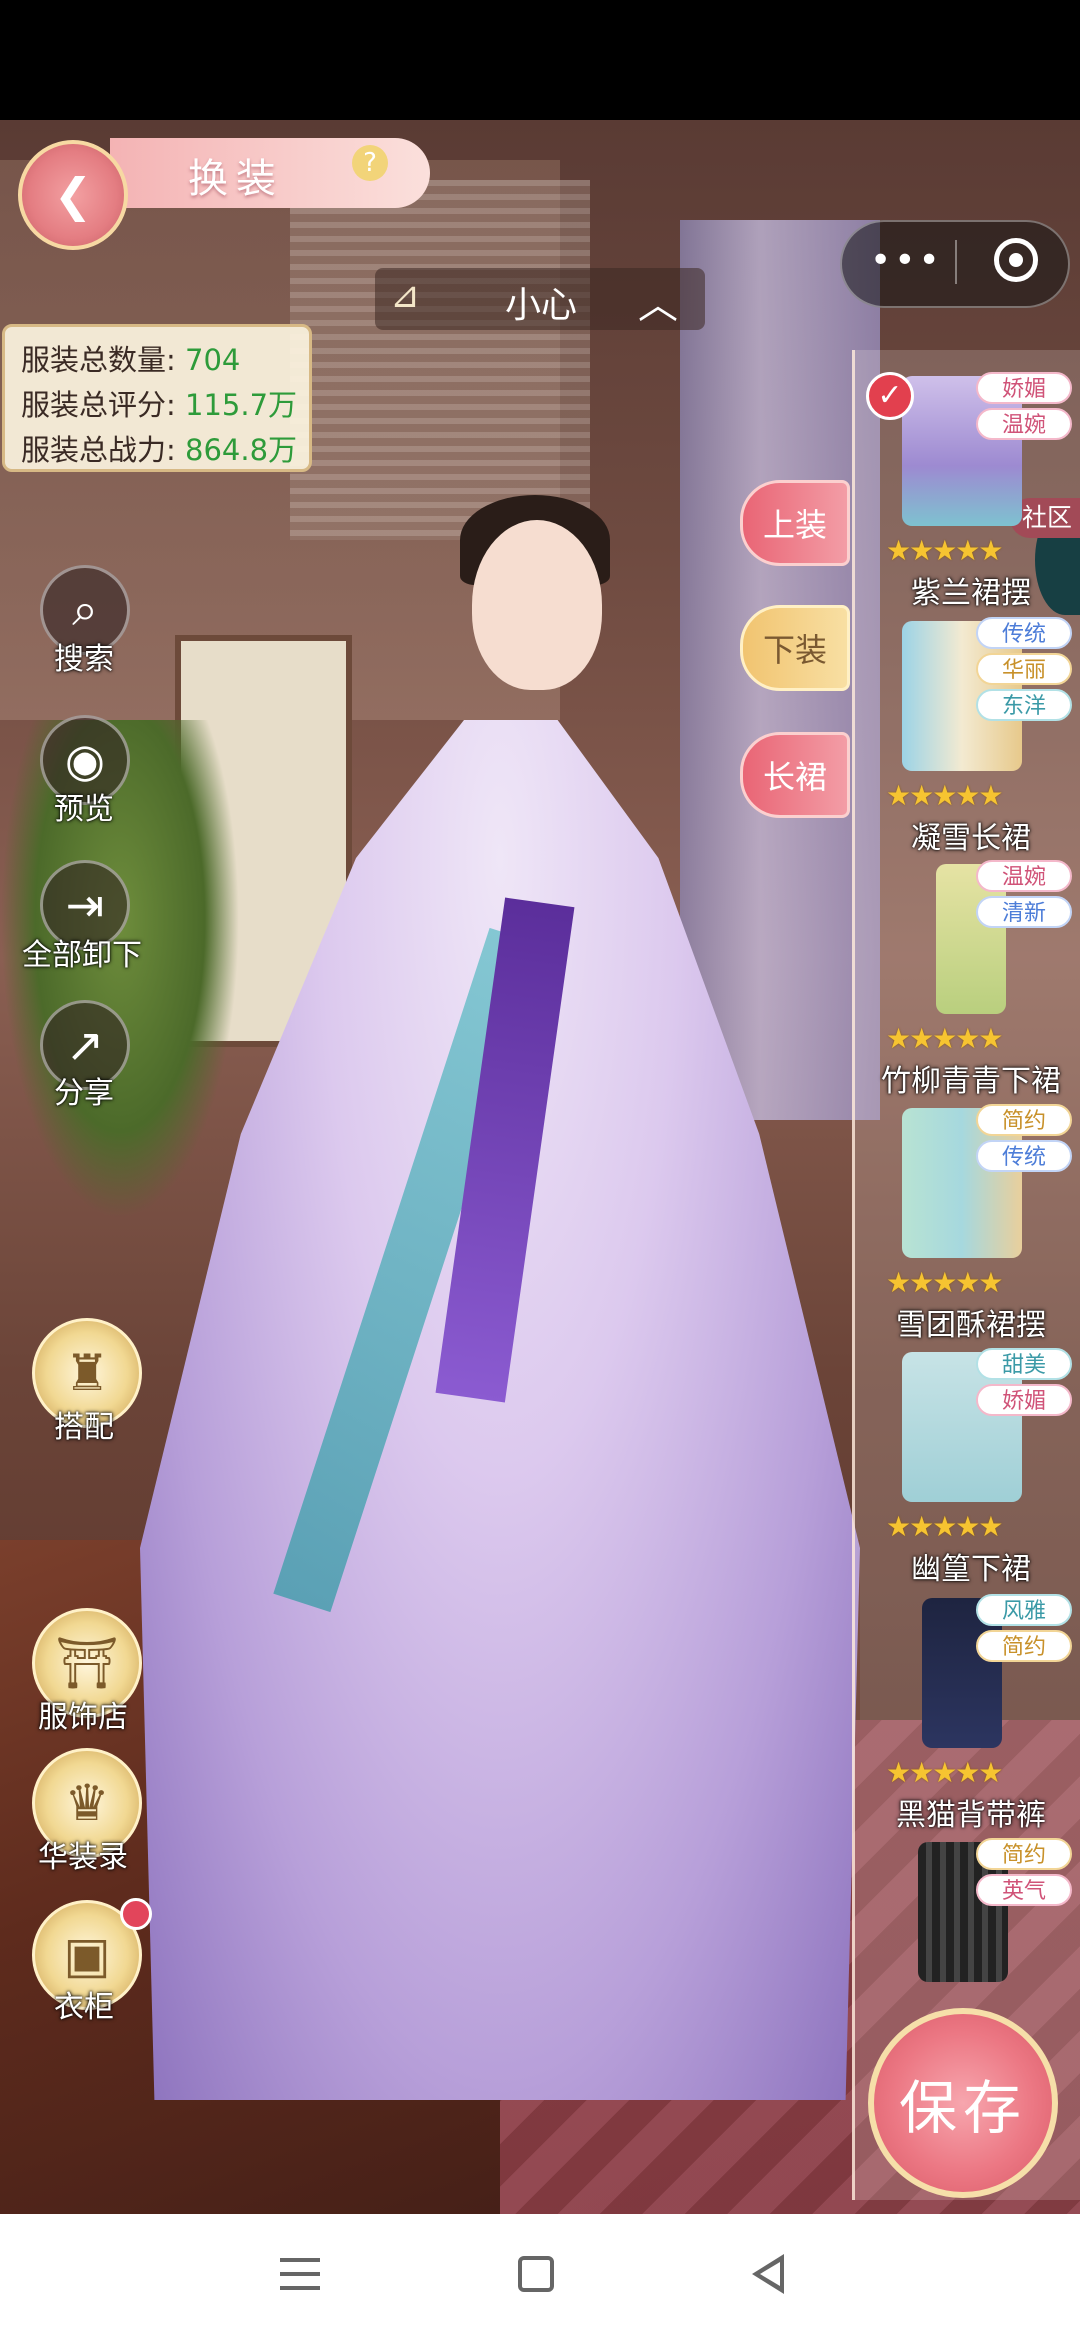 This screenshot has height=2344, width=1080. What do you see at coordinates (85, 760) in the screenshot?
I see `eye-icon: ◉` at bounding box center [85, 760].